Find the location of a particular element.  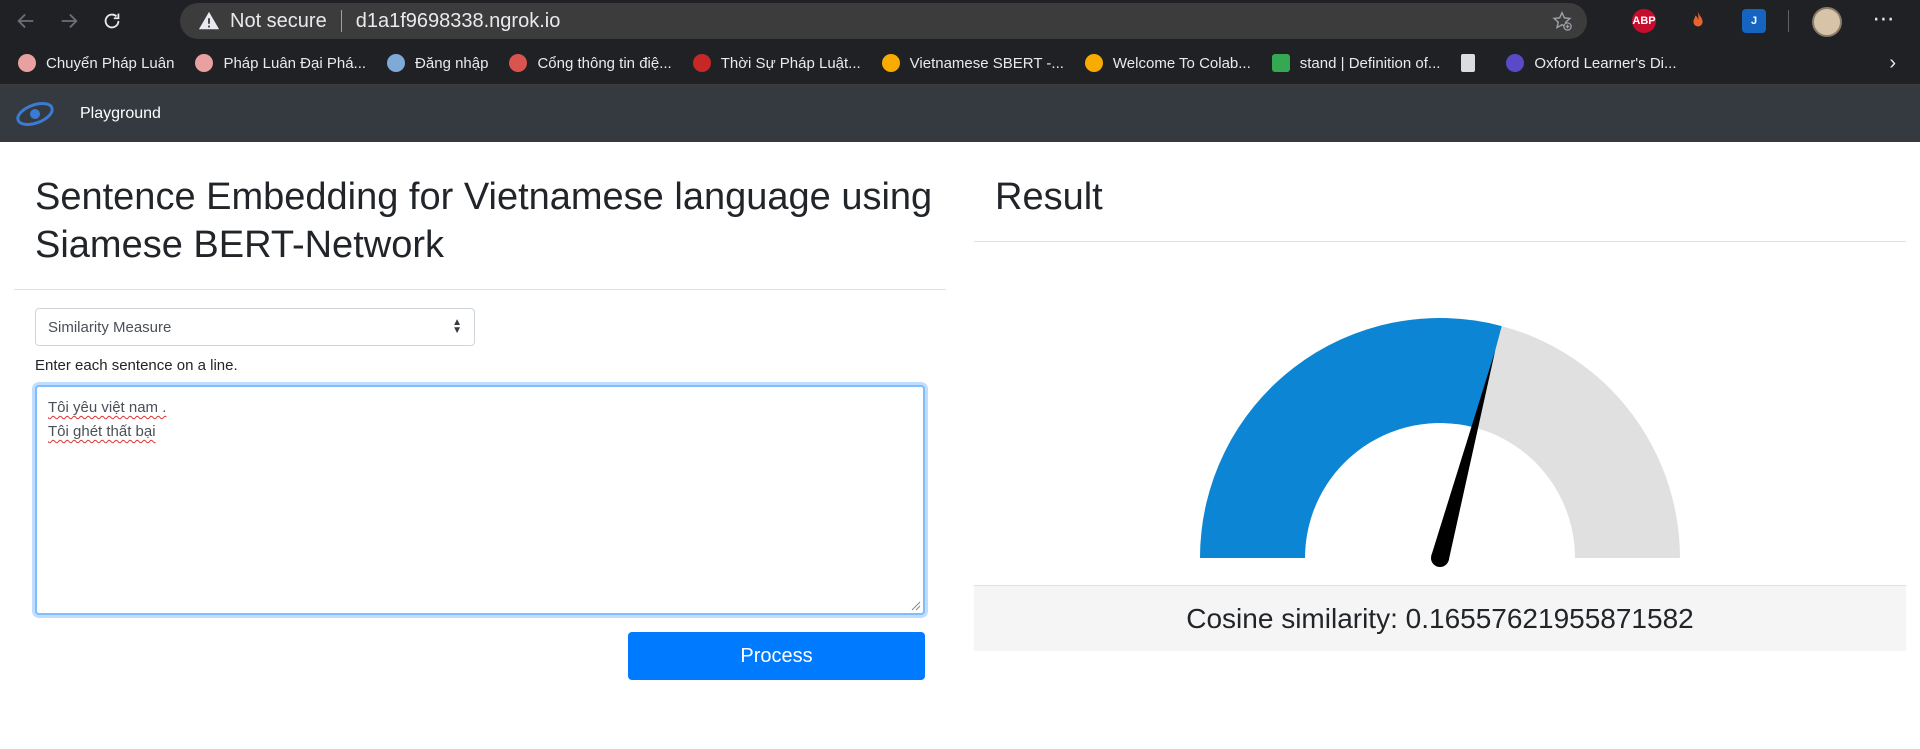

profile-avatar is located at coordinates (1827, 22).